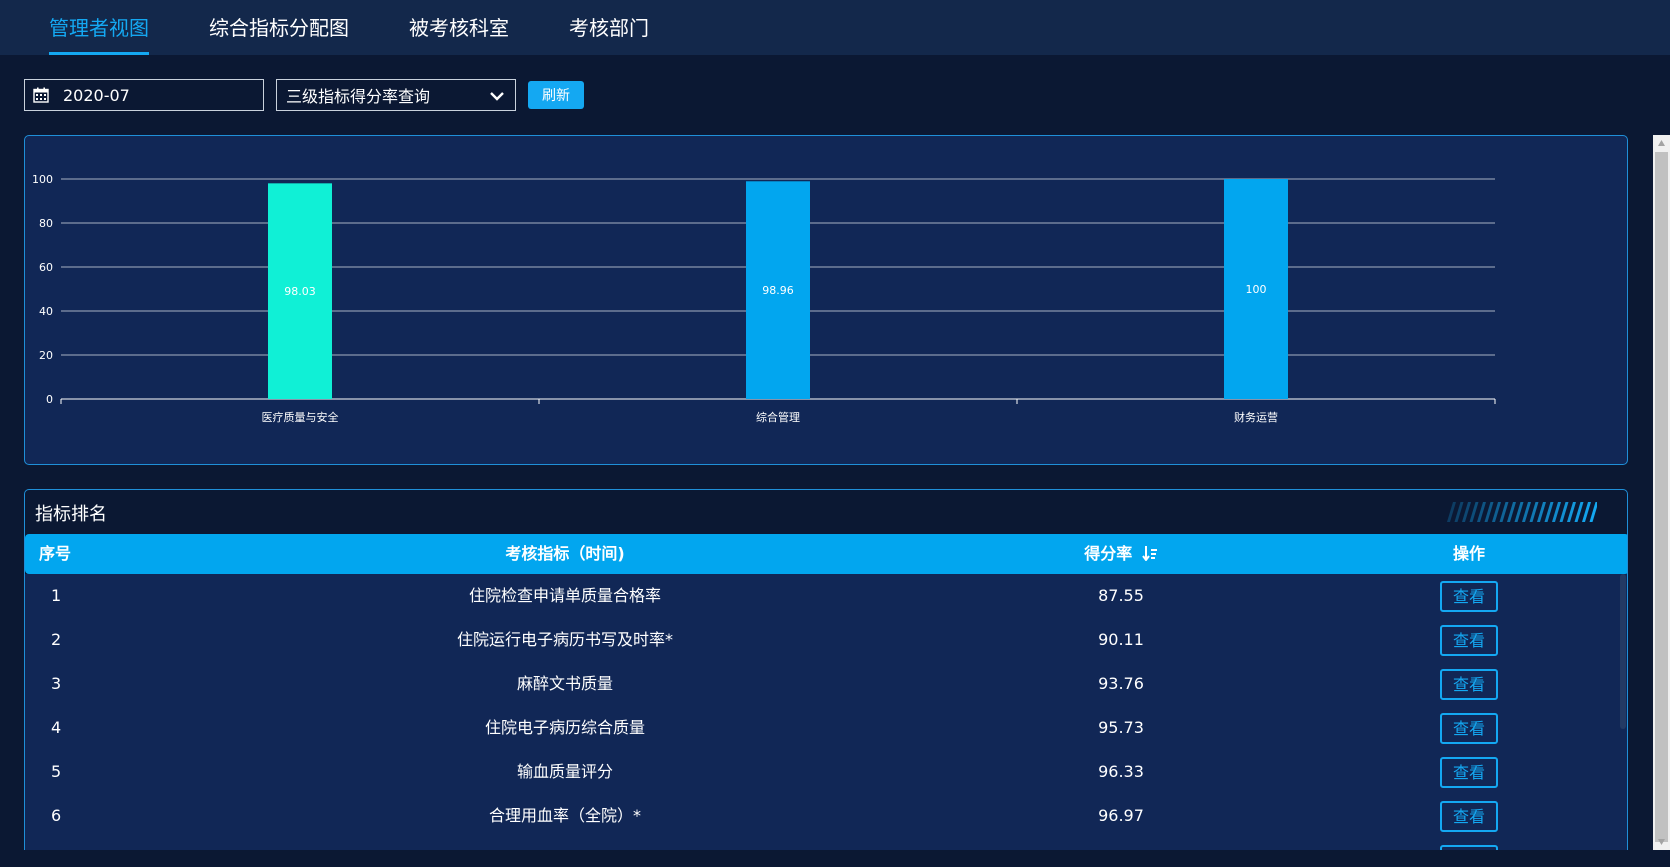  What do you see at coordinates (826, 816) in the screenshot?
I see `table-row: 6 合理用血率（全院）* 96.97 查看` at bounding box center [826, 816].